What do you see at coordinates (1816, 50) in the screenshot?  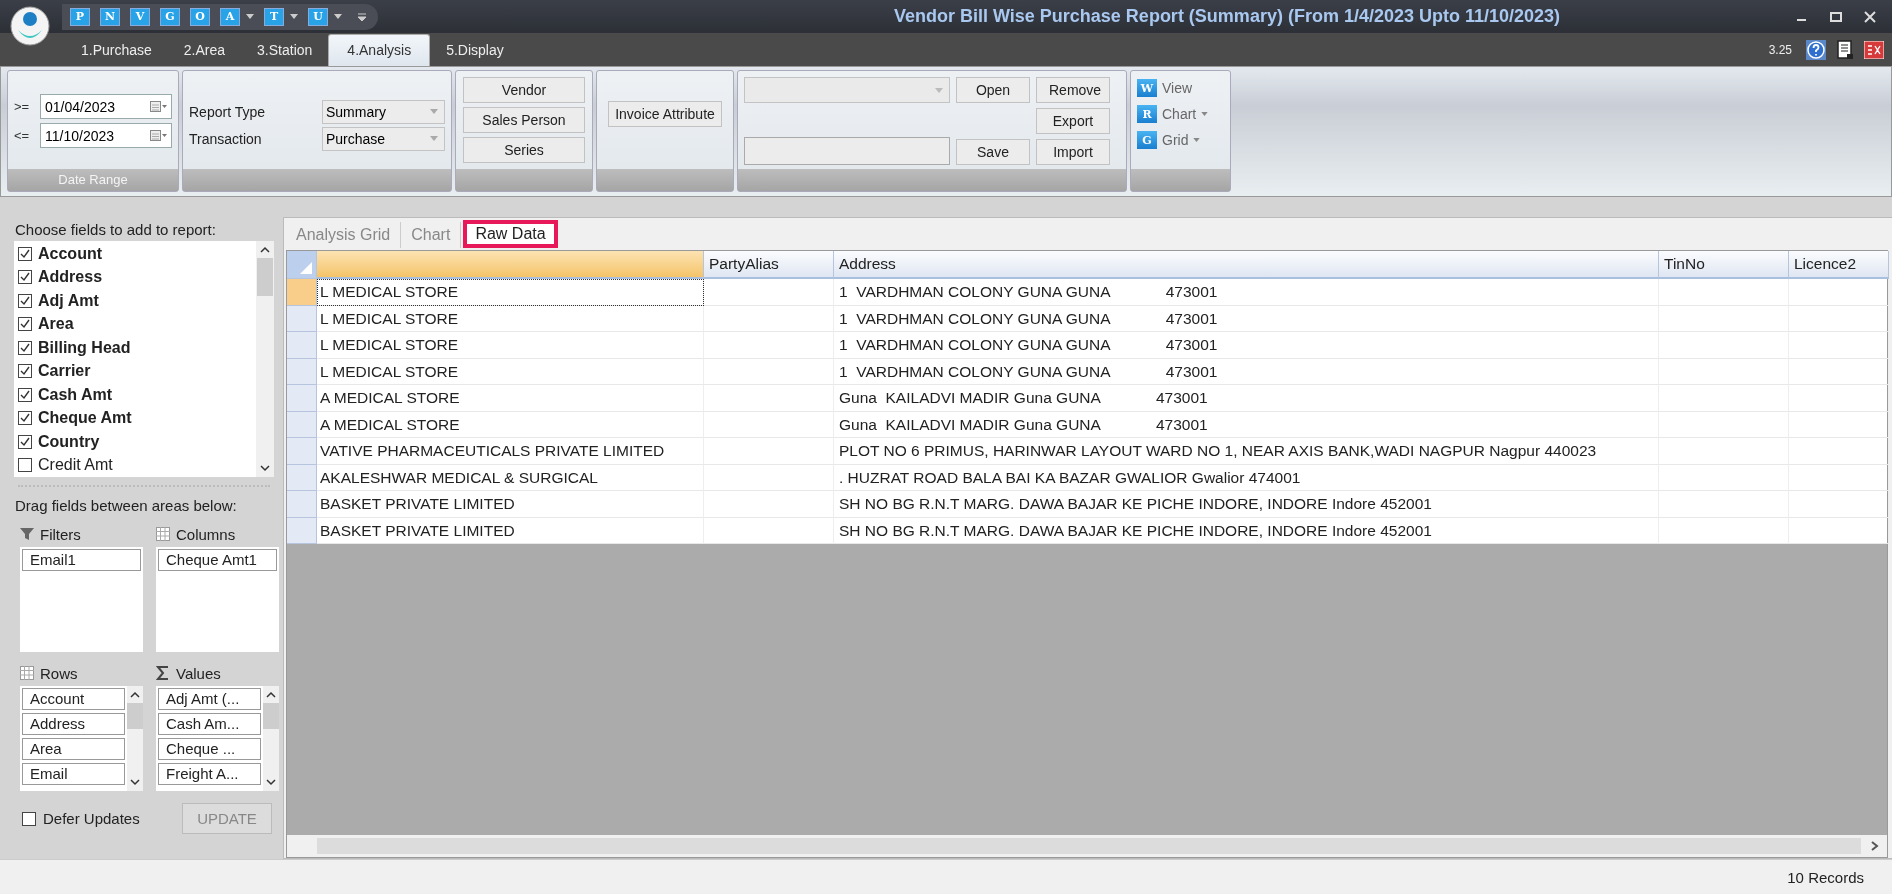 I see `help-icon` at bounding box center [1816, 50].